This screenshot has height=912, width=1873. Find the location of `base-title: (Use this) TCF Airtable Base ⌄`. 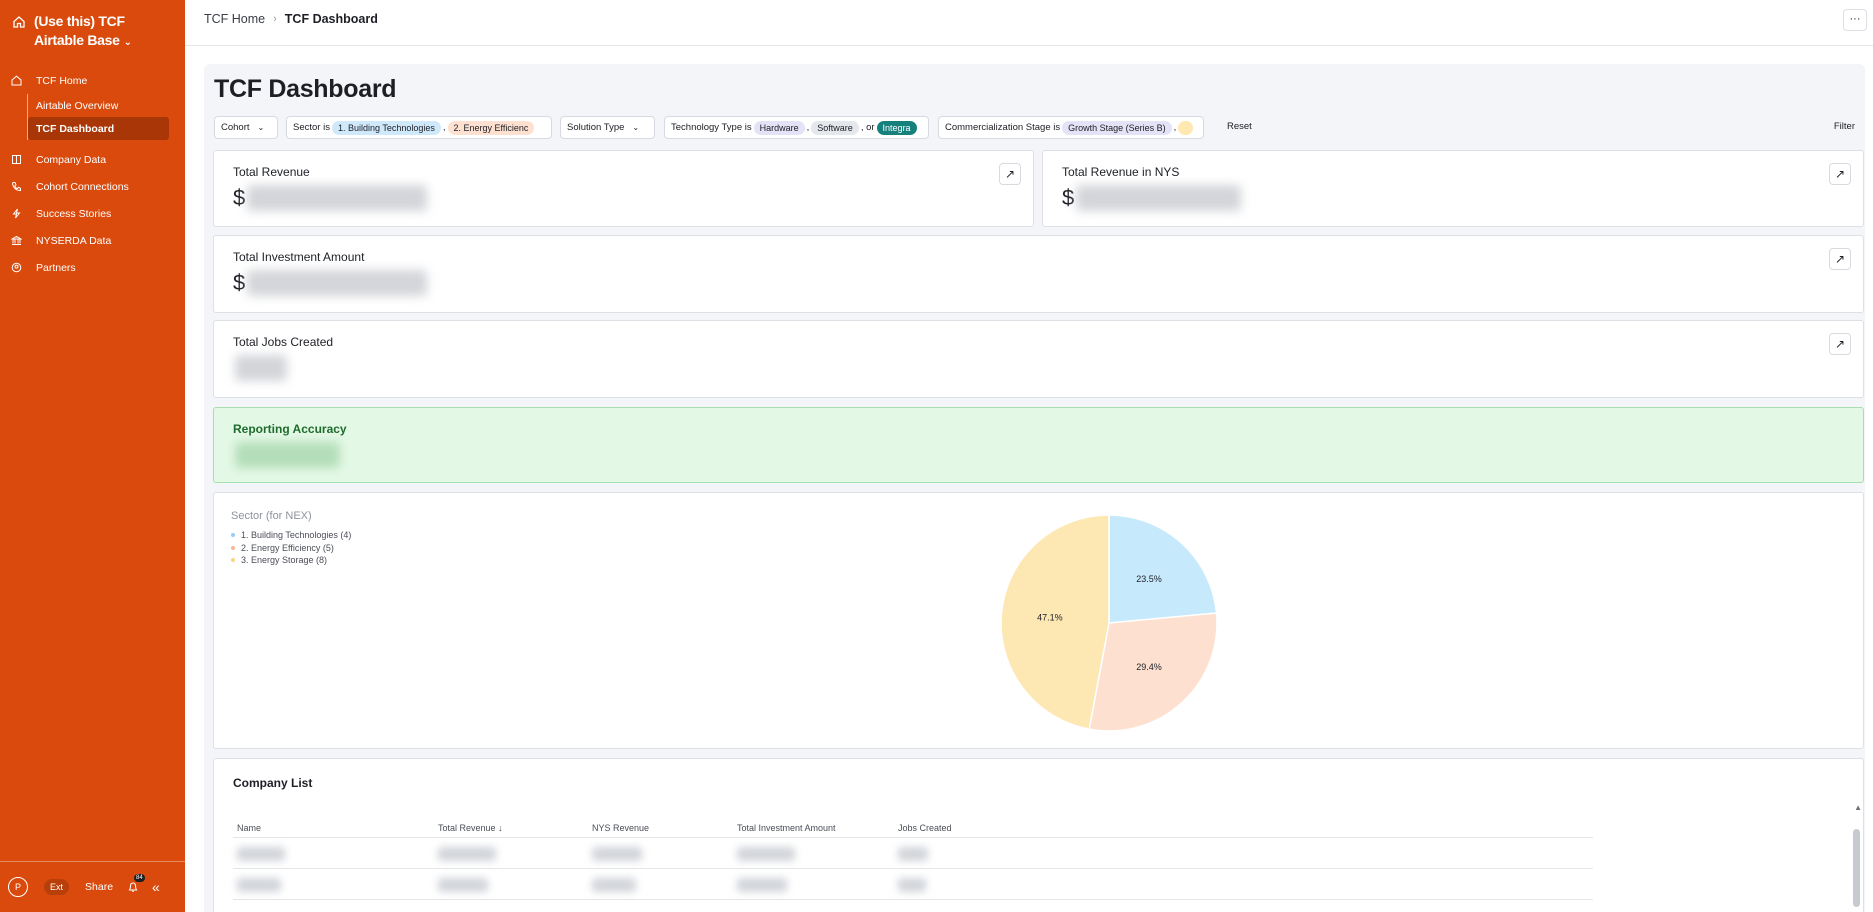

base-title: (Use this) TCF Airtable Base ⌄ is located at coordinates (83, 32).